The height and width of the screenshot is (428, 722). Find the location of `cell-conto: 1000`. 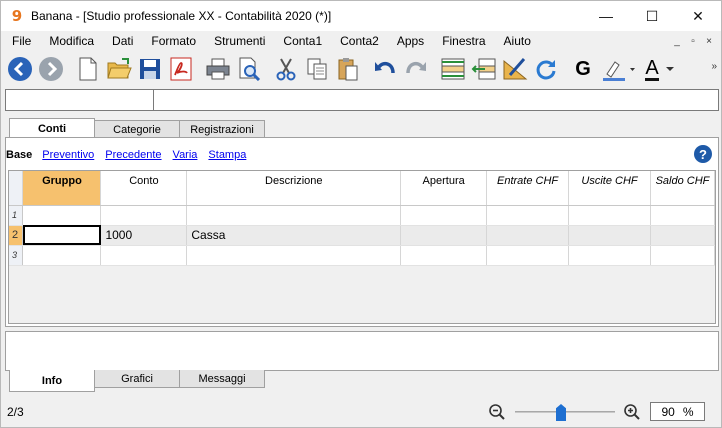

cell-conto: 1000 is located at coordinates (144, 235).